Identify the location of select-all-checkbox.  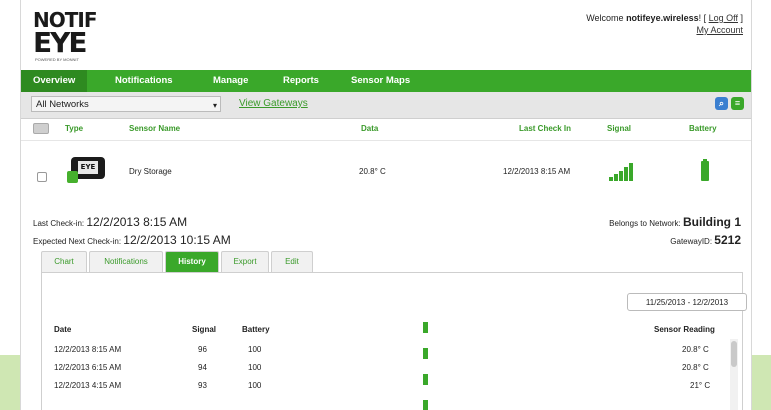
(41, 128).